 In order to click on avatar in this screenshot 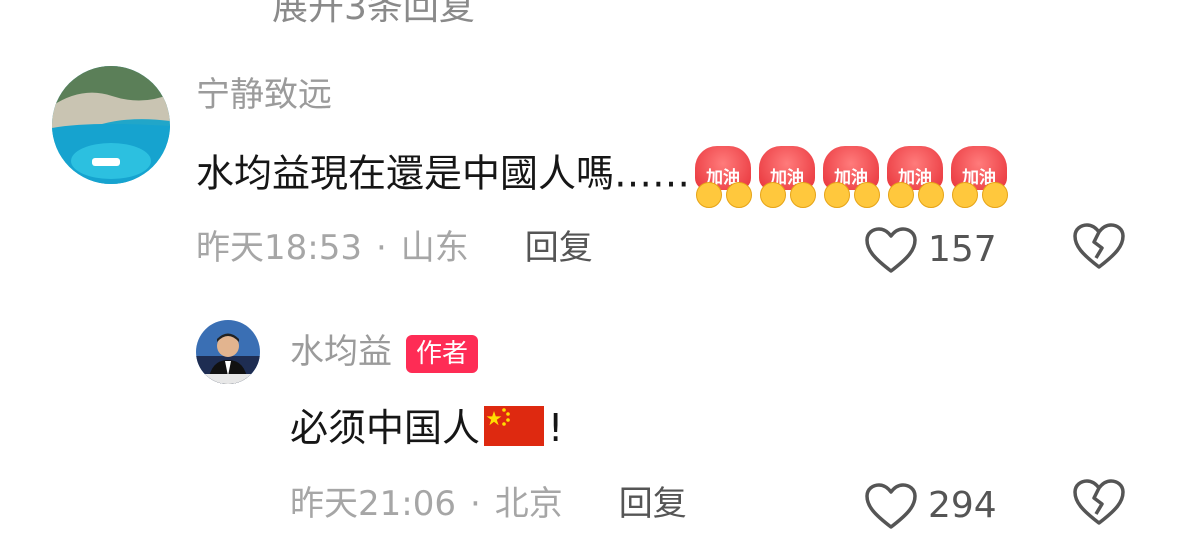, I will do `click(111, 125)`.